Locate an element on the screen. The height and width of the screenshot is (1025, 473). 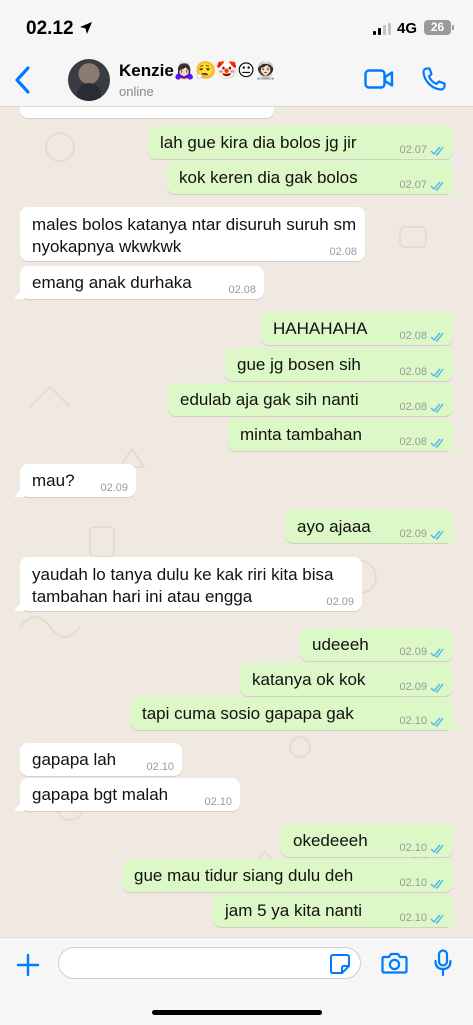
message-text: ayo ajaaa is located at coordinates (334, 526).